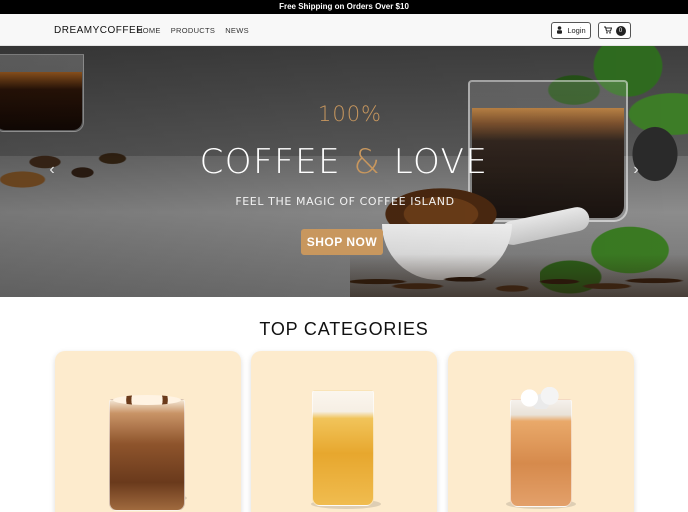 The height and width of the screenshot is (512, 688). I want to click on hero-title-part2: LOVE, so click(435, 162).